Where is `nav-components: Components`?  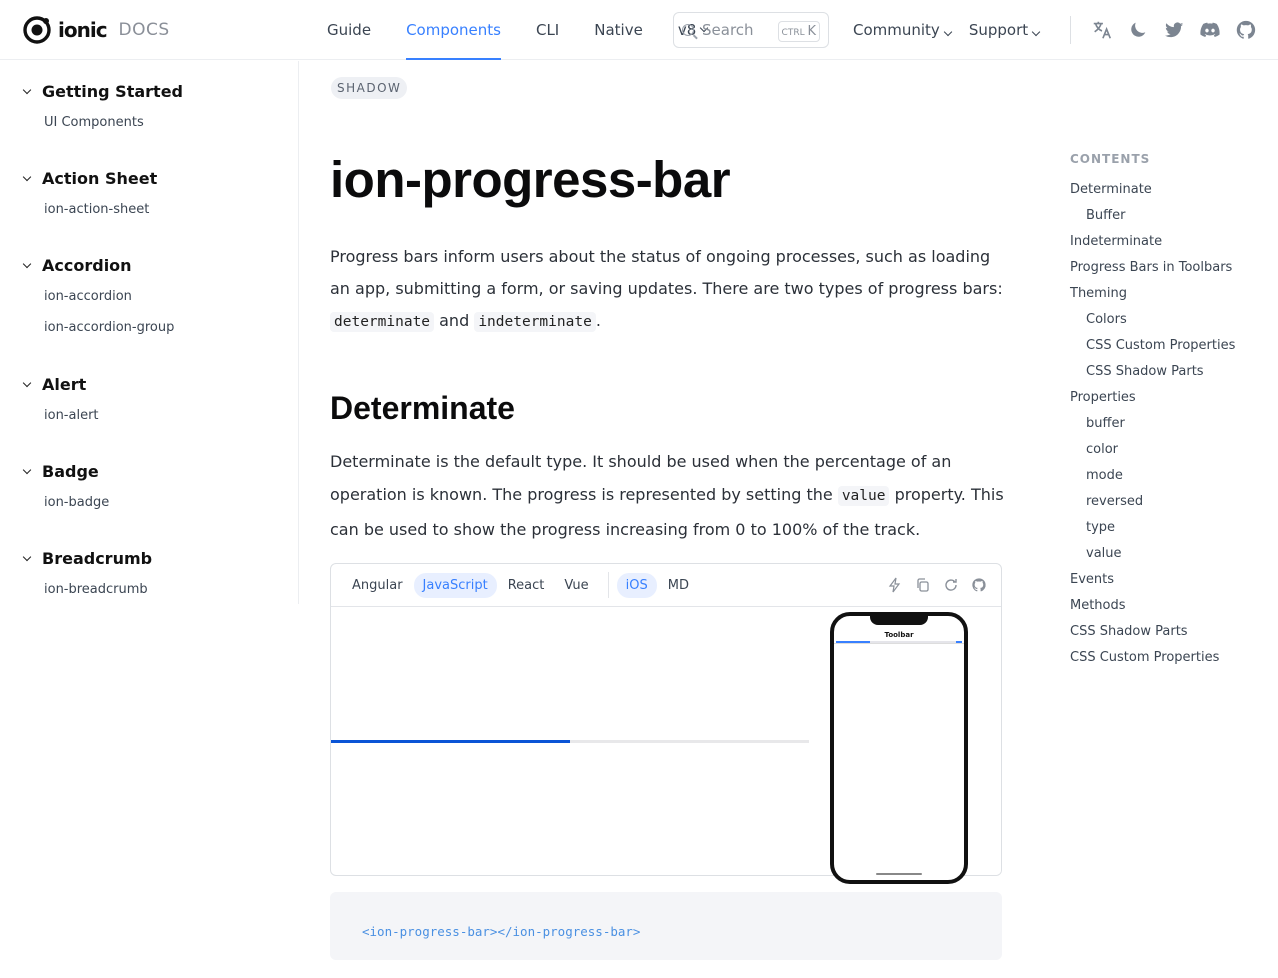
nav-components: Components is located at coordinates (453, 30).